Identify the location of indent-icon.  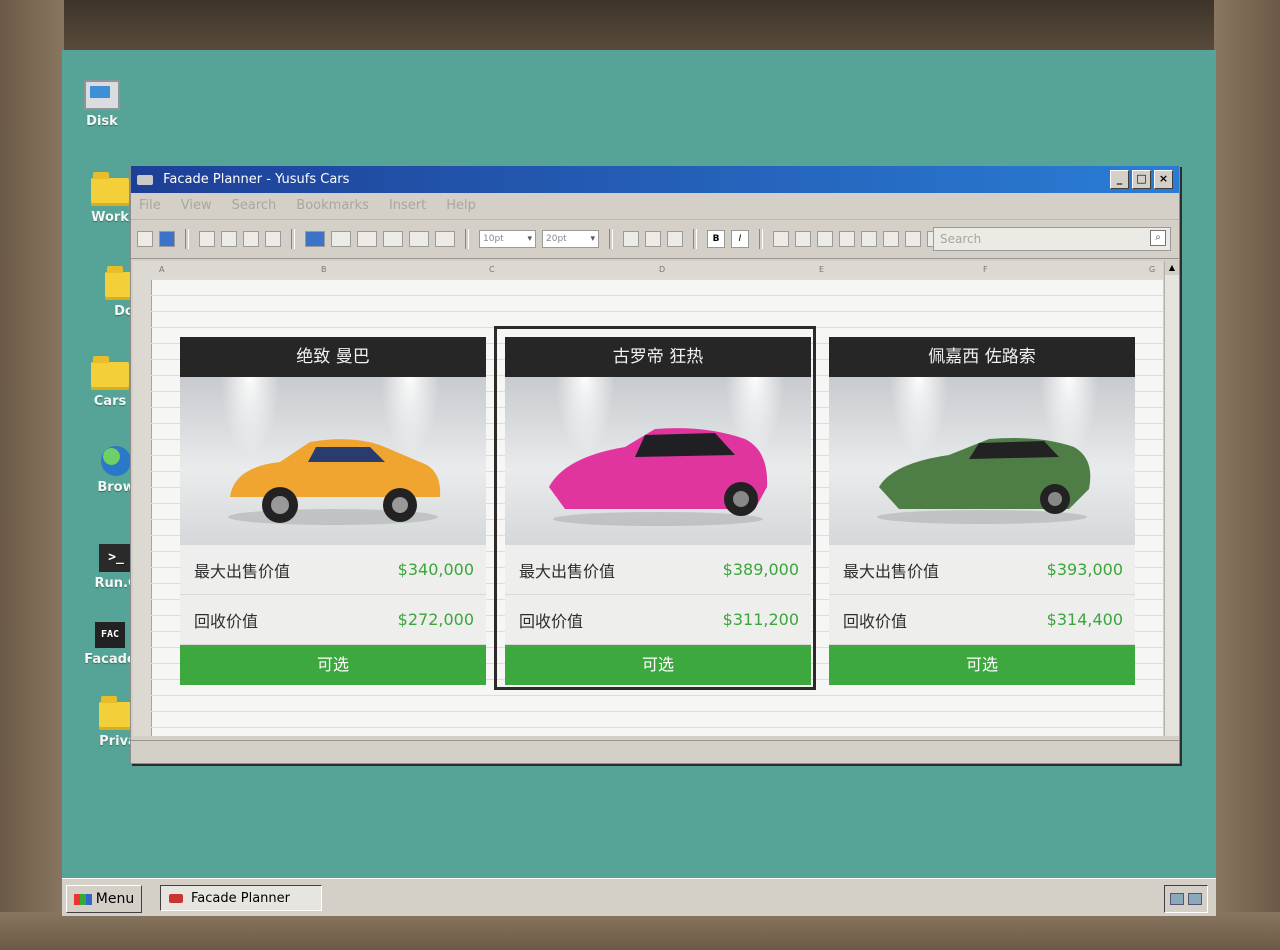
(847, 239).